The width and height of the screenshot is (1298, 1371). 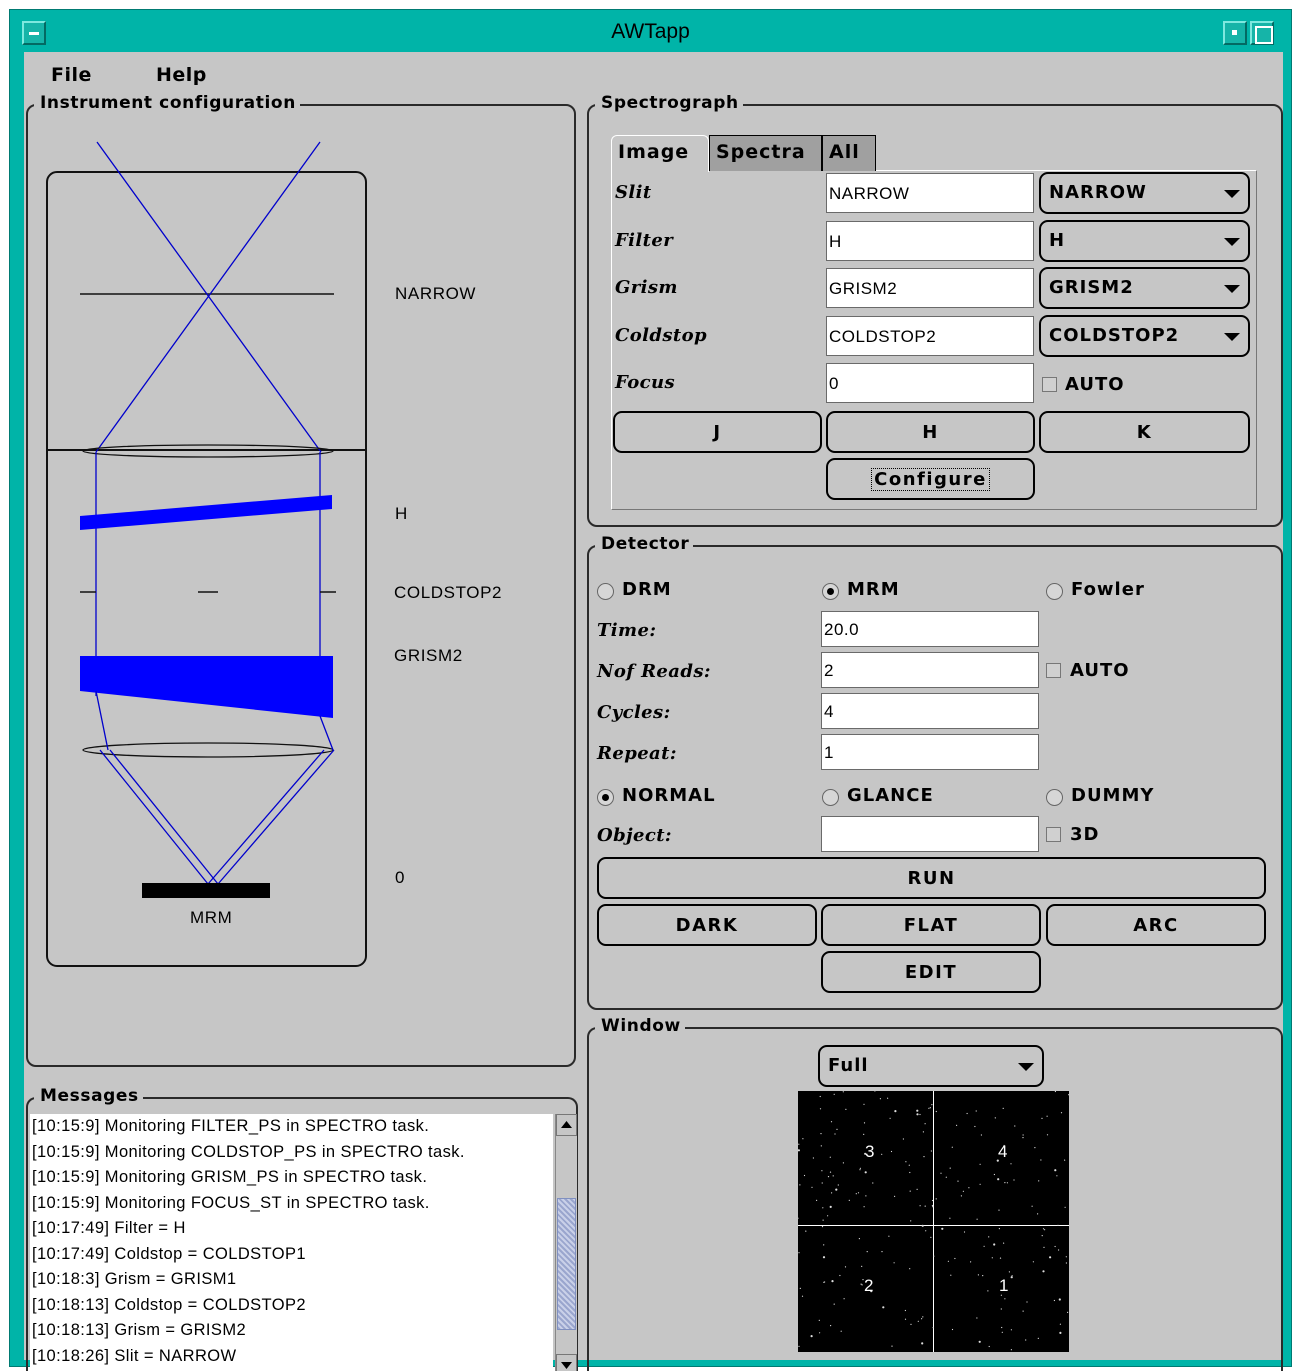 What do you see at coordinates (830, 591) in the screenshot?
I see `mrm-radio` at bounding box center [830, 591].